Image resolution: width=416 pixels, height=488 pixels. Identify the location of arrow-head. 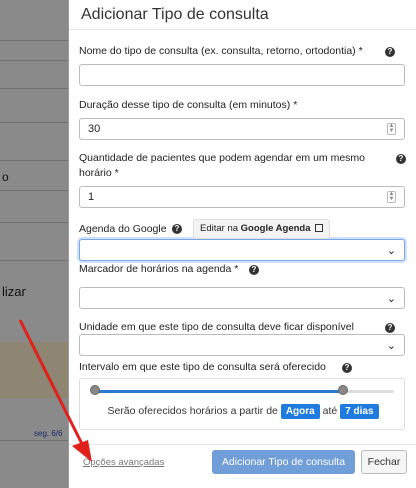
(82, 451).